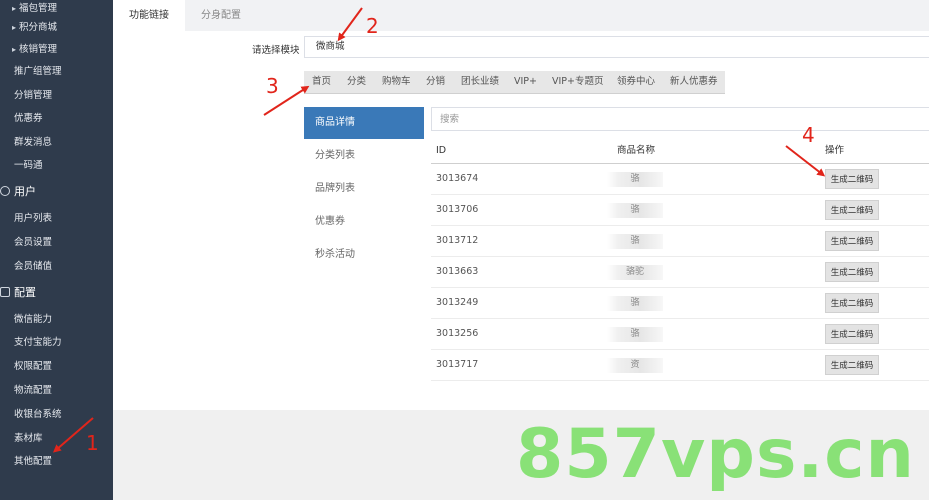 The width and height of the screenshot is (929, 500). Describe the element at coordinates (441, 150) in the screenshot. I see `header-id: ID` at that location.